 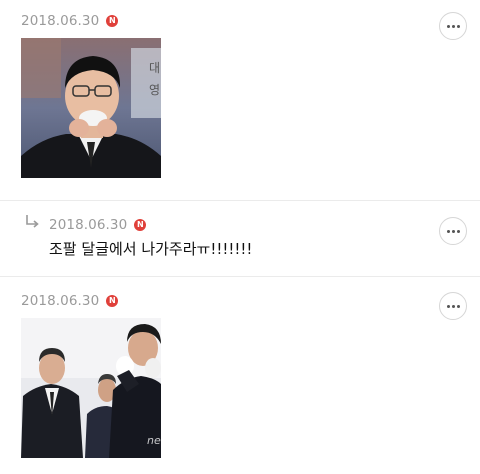 I want to click on news-watermark: news, so click(x=154, y=440).